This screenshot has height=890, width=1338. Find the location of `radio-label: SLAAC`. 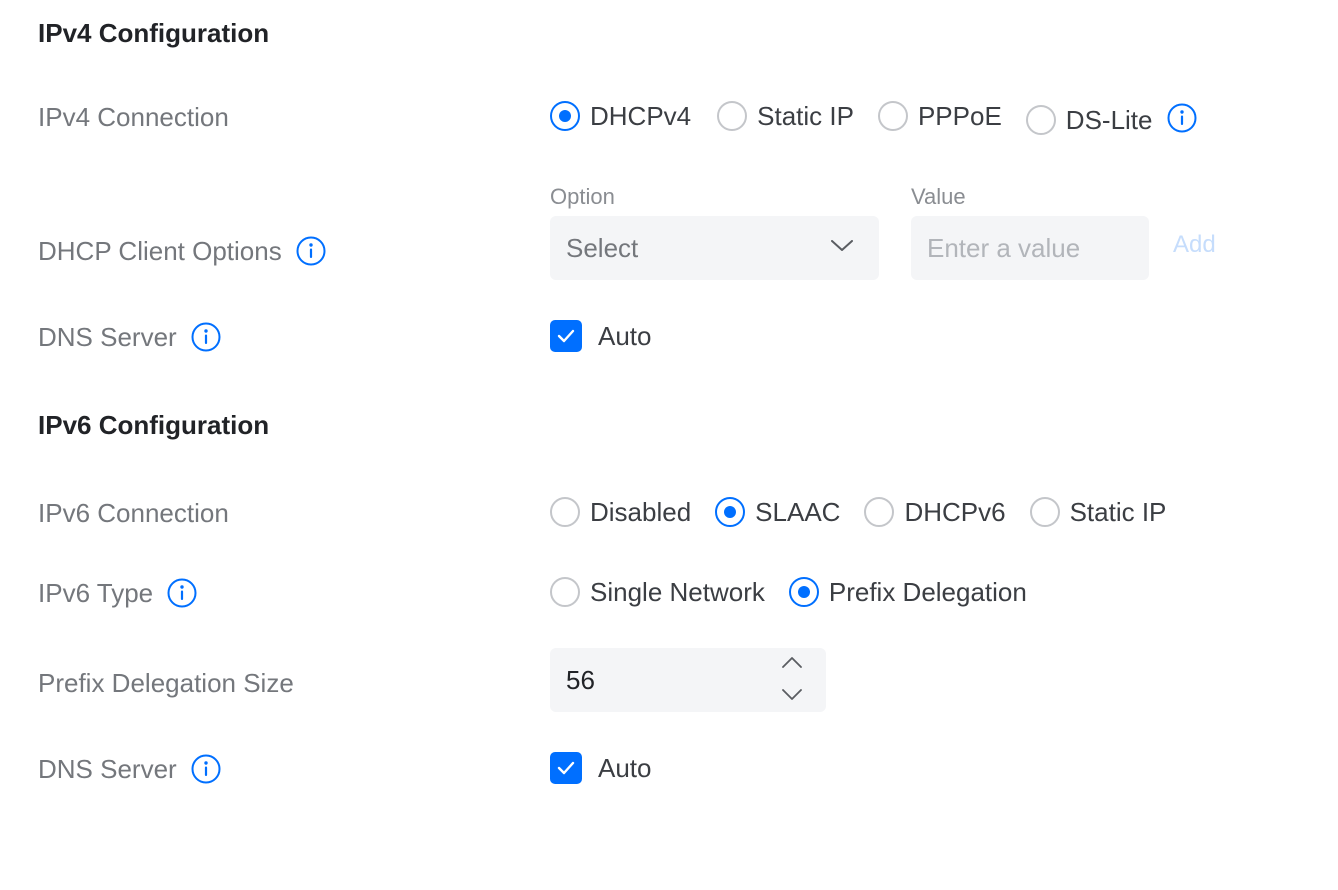

radio-label: SLAAC is located at coordinates (798, 511).